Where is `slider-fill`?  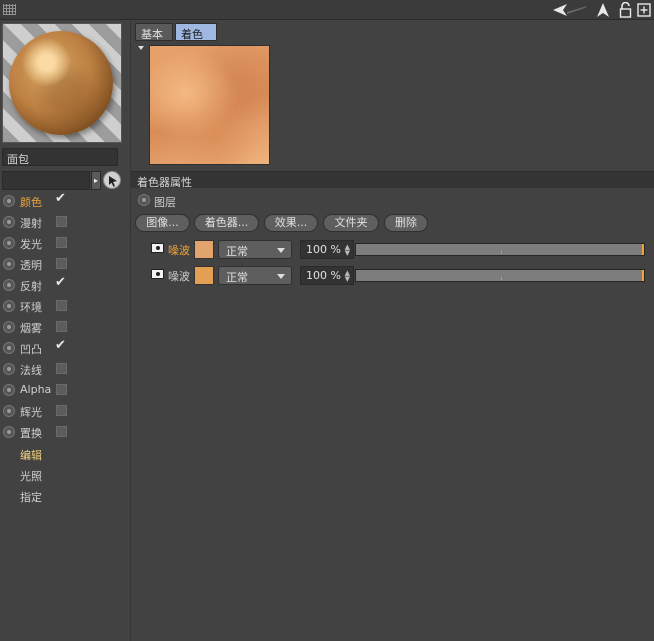
slider-fill is located at coordinates (500, 249).